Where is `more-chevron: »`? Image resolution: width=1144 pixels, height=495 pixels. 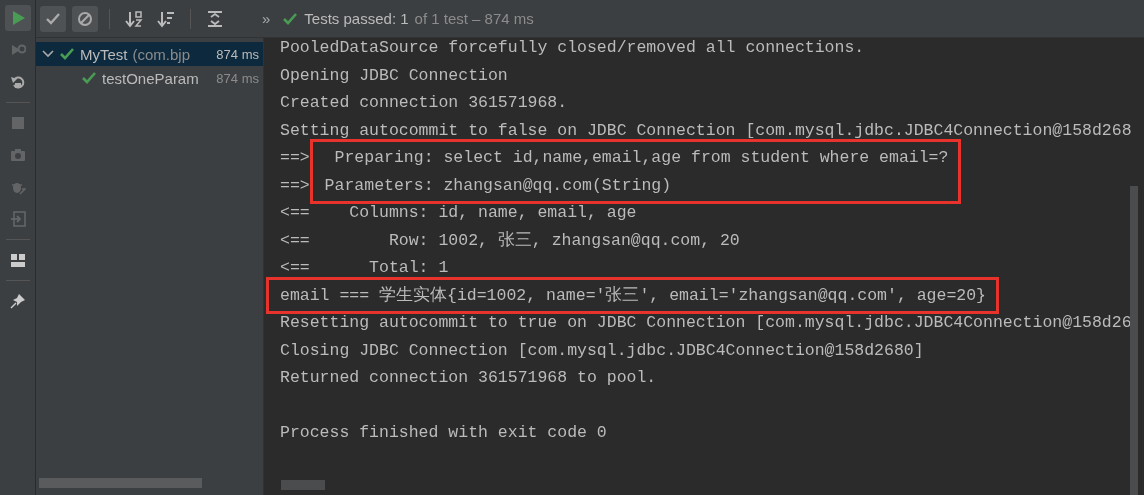
more-chevron: » is located at coordinates (266, 18).